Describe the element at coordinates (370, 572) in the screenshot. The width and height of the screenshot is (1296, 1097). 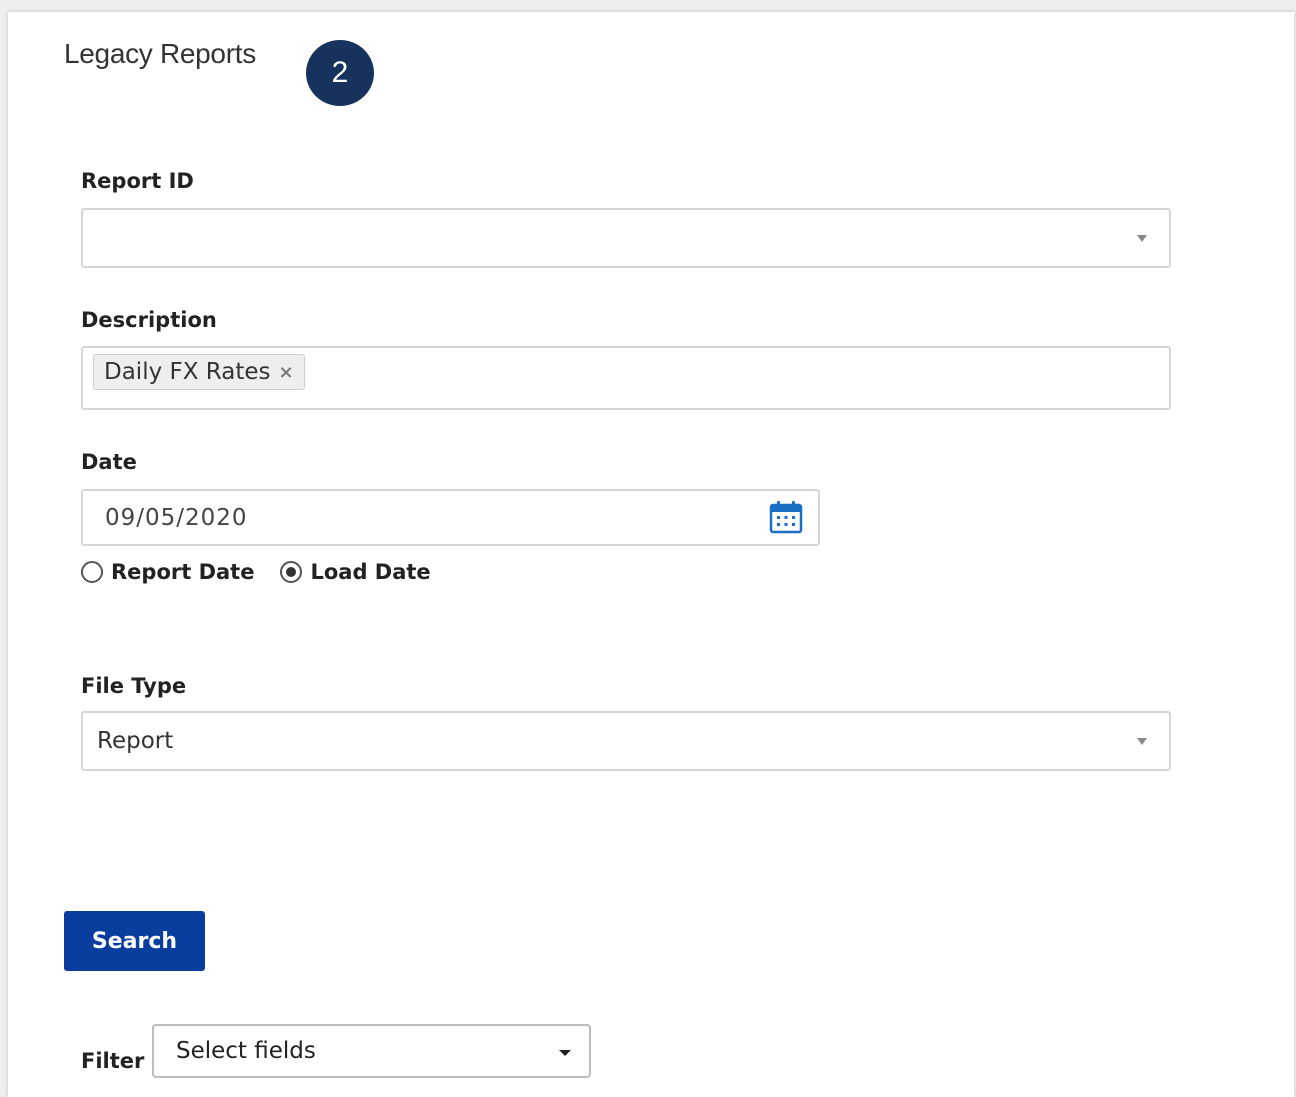
I see `load-date-label: Load Date` at that location.